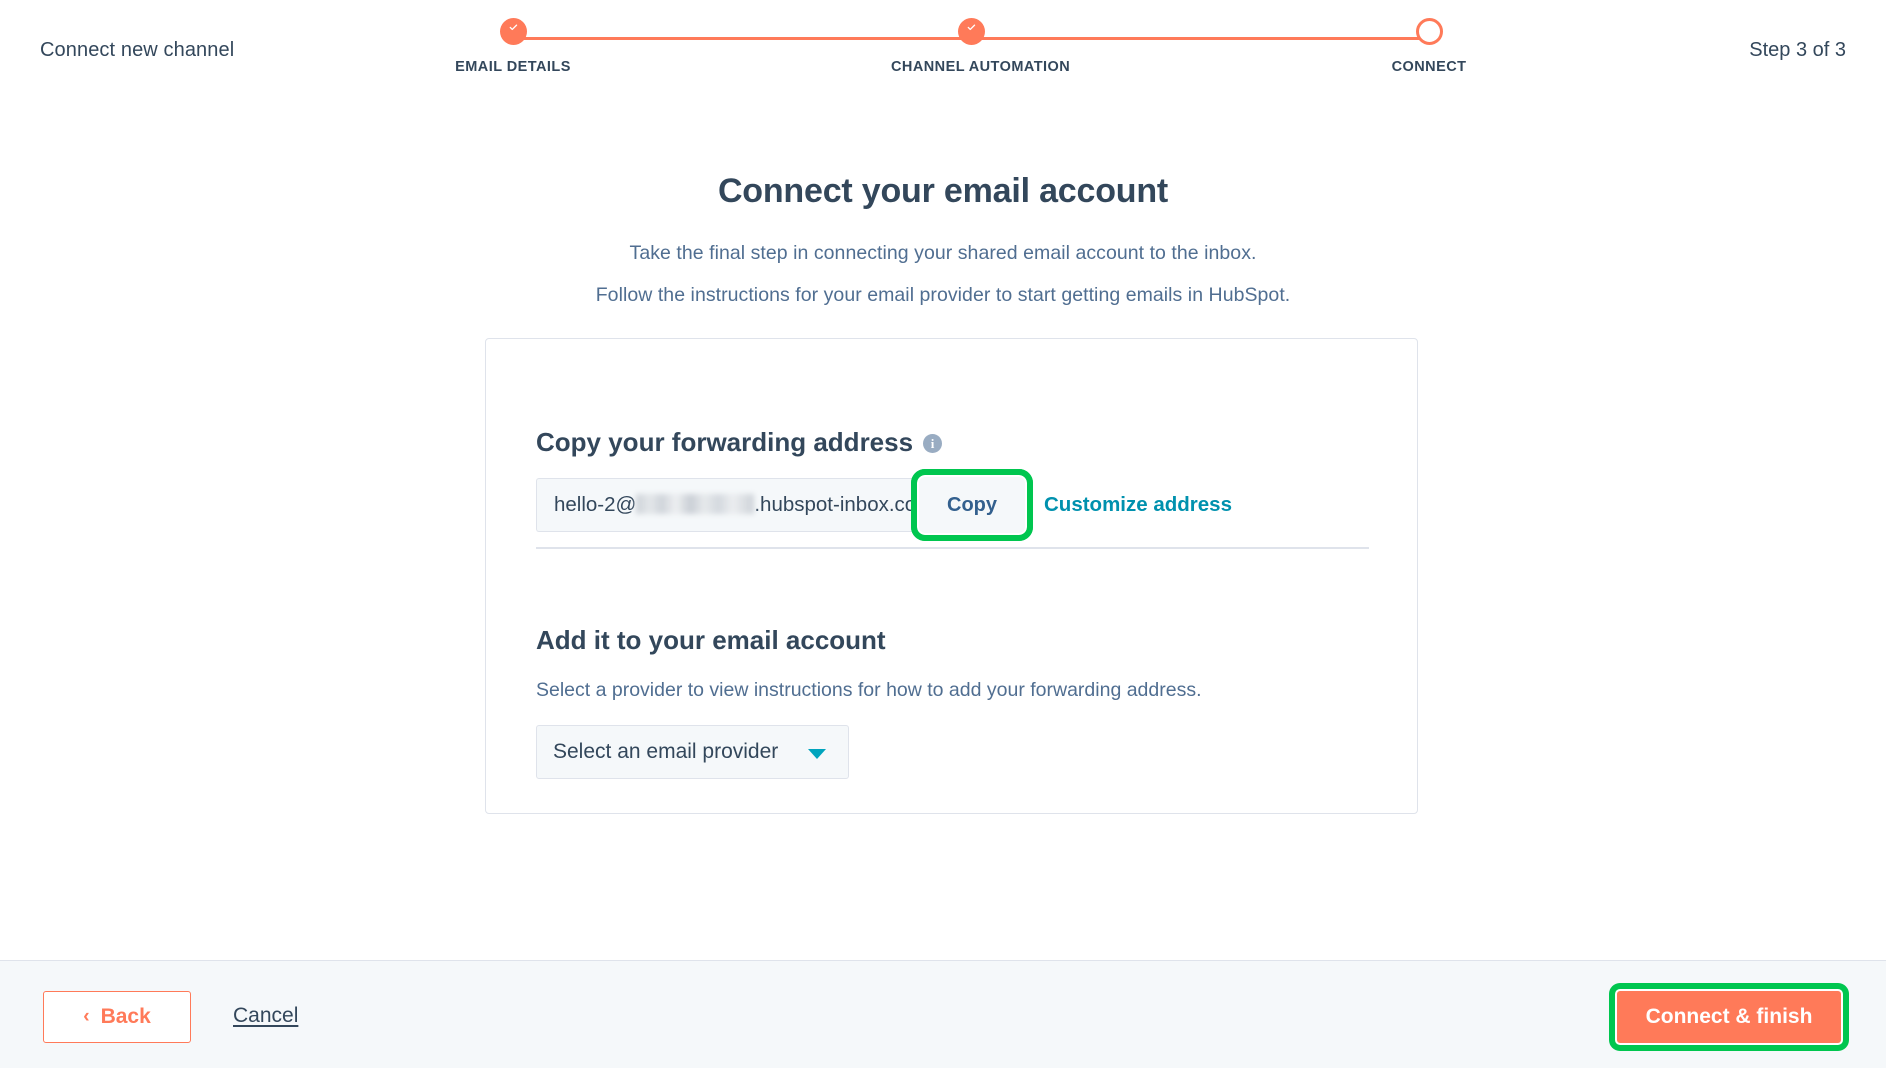 The height and width of the screenshot is (1068, 1886). Describe the element at coordinates (943, 191) in the screenshot. I see `page-title: Connect your email account` at that location.